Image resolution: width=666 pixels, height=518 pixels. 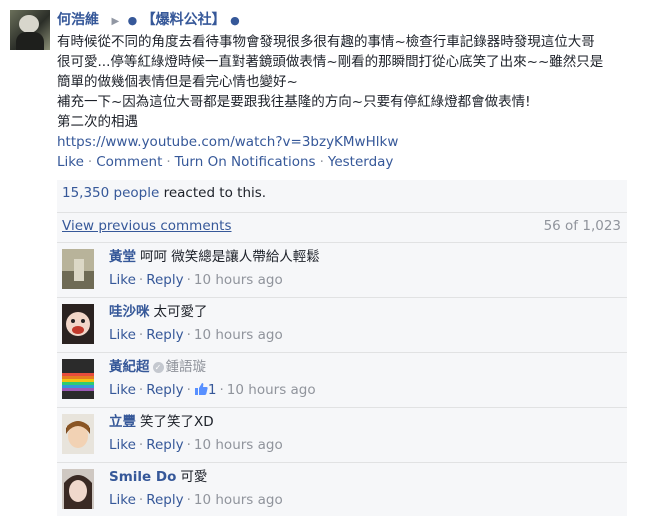 What do you see at coordinates (214, 268) in the screenshot?
I see `comment-body: 黃堂 呵呵 微笑總是讓人帶給人輕鬆 Like · Reply · 10 hours ago` at bounding box center [214, 268].